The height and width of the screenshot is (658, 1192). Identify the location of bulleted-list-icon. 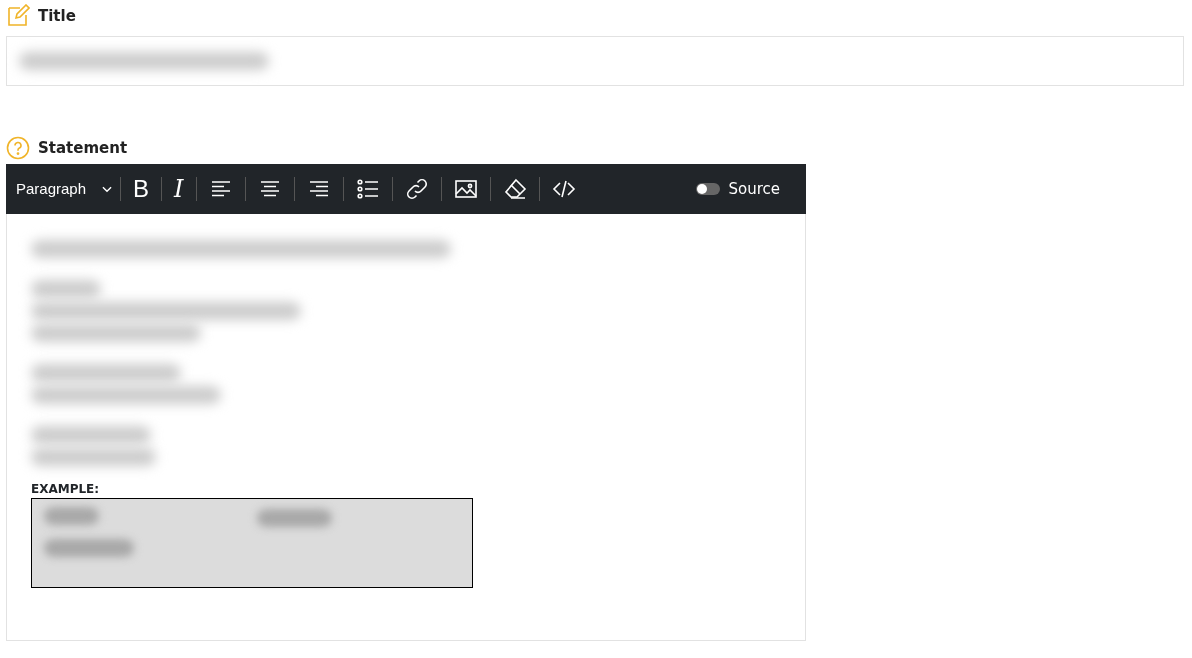
(367, 189).